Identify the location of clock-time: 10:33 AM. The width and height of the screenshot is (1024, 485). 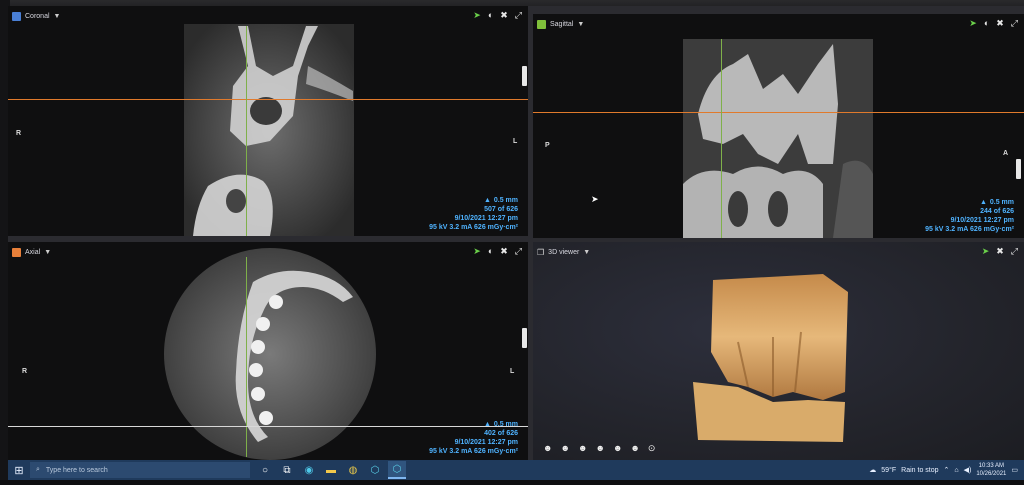
(991, 466).